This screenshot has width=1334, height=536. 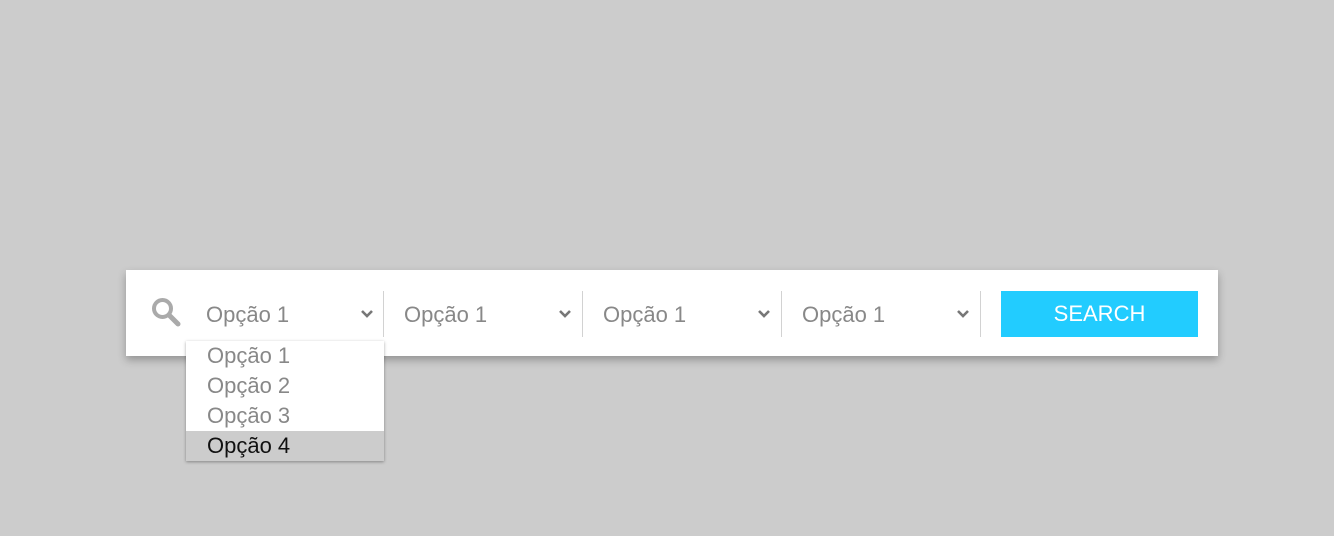 What do you see at coordinates (285, 386) in the screenshot?
I see `dropdown-option-2: Opção 2` at bounding box center [285, 386].